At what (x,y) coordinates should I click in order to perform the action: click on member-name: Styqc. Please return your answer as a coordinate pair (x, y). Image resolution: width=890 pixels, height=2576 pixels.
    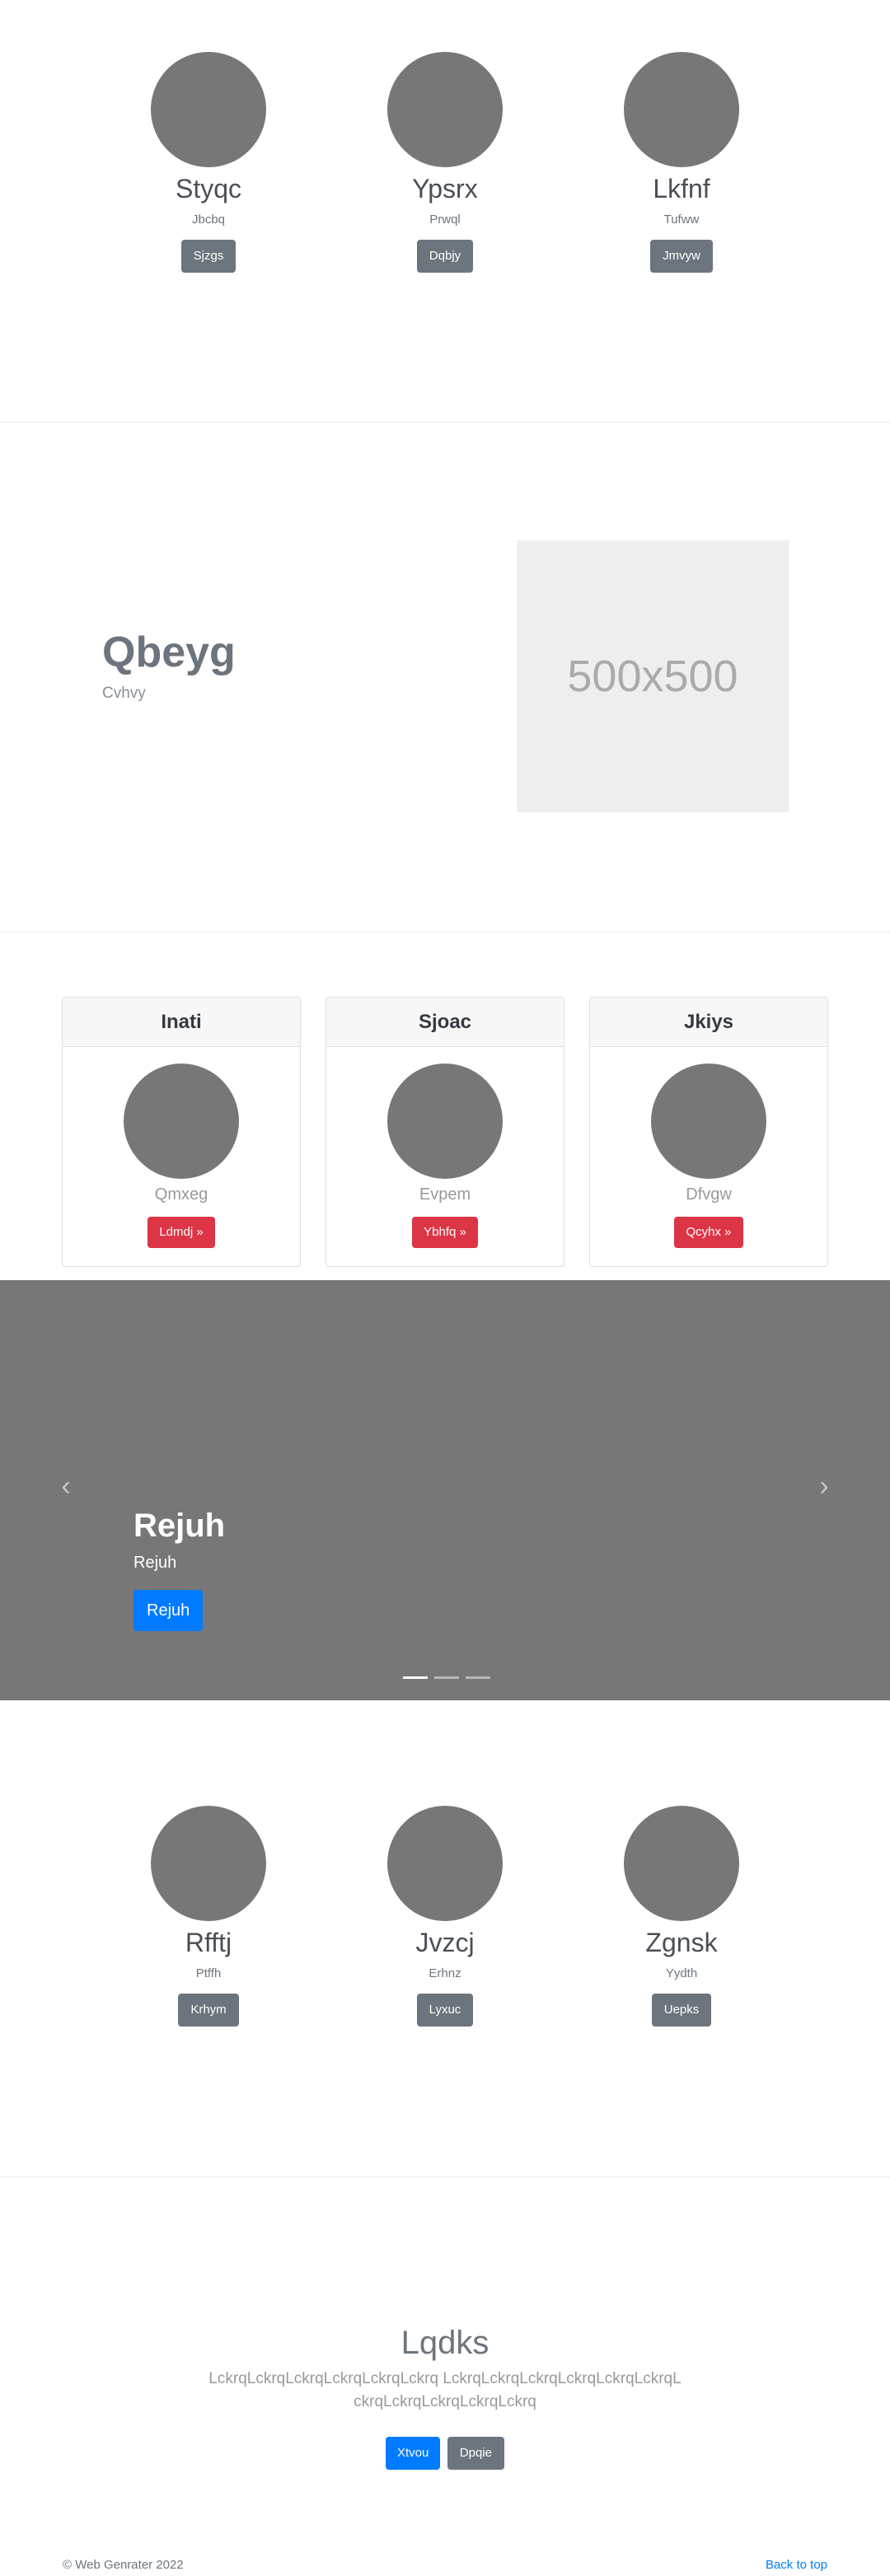
    Looking at the image, I should click on (209, 188).